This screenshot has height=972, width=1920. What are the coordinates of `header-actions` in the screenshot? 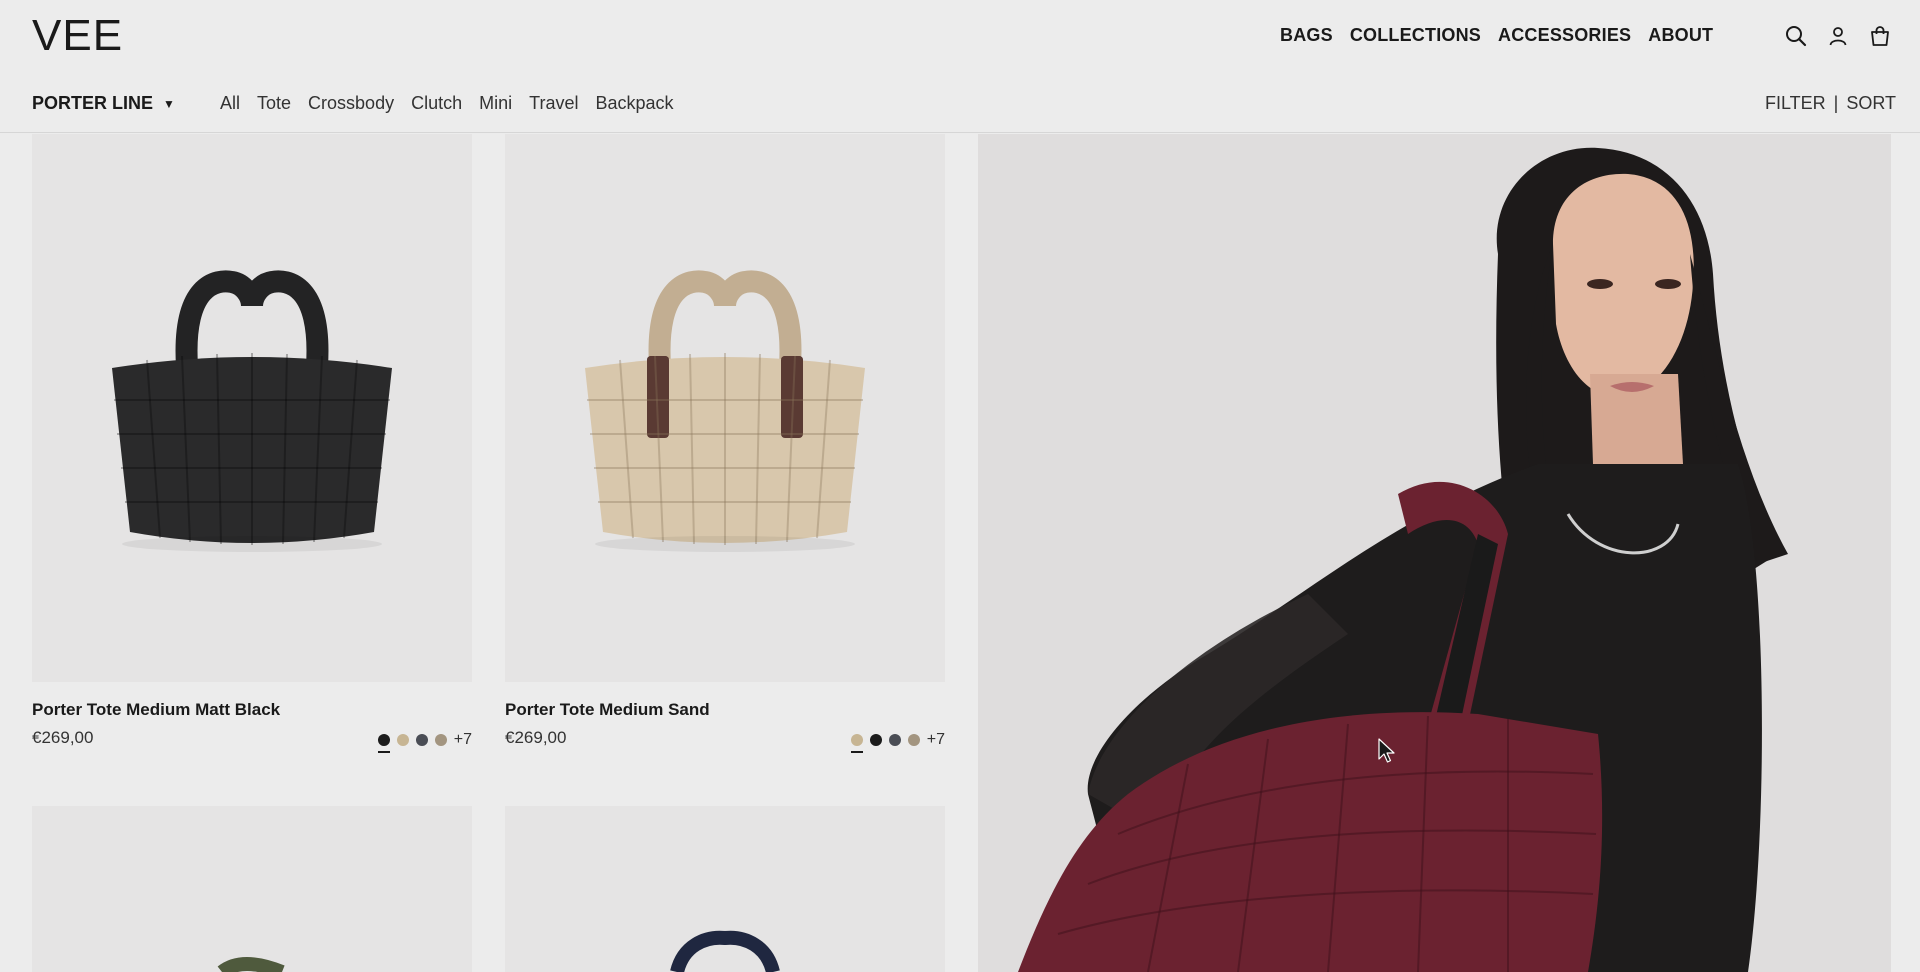 It's located at (1838, 36).